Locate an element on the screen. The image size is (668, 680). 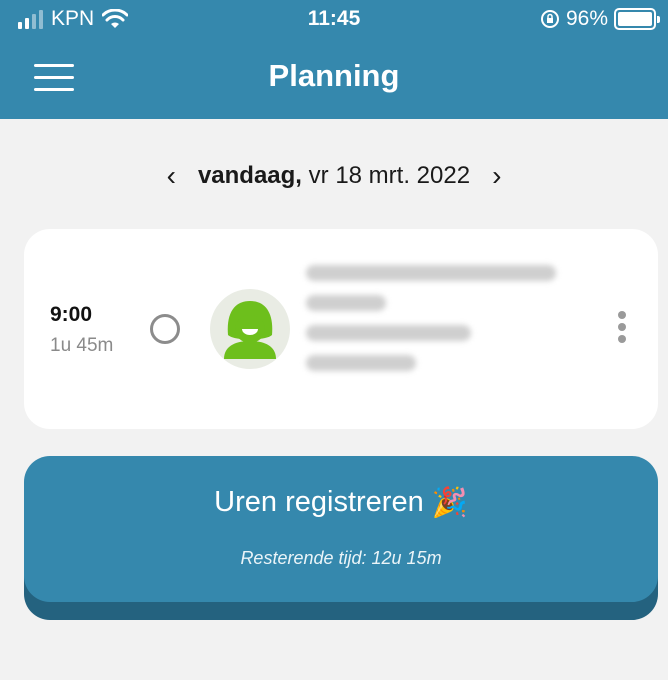
empty-circle-icon is located at coordinates (165, 329).